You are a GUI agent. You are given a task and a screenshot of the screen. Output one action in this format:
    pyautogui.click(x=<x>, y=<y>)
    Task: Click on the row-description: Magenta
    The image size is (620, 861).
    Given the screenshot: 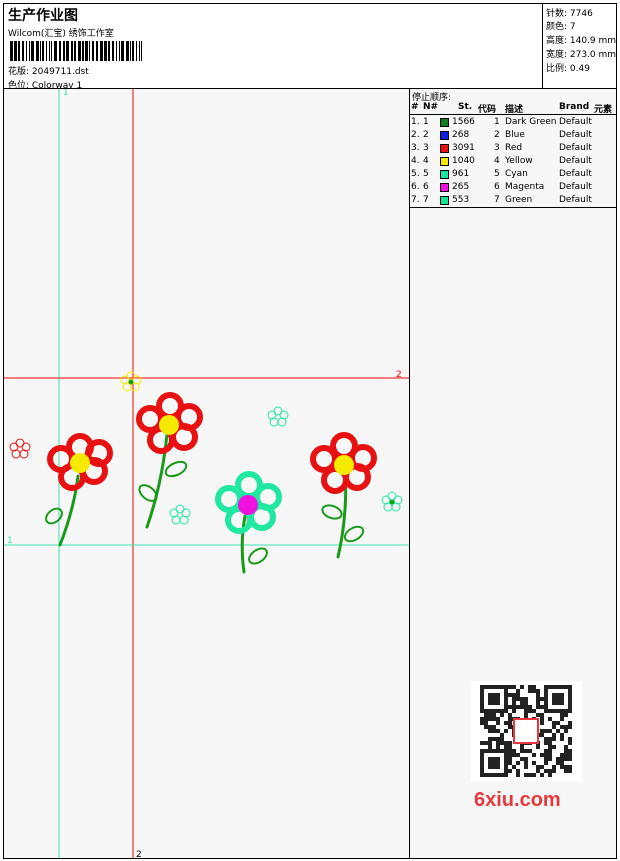 What is the action you would take?
    pyautogui.click(x=525, y=187)
    